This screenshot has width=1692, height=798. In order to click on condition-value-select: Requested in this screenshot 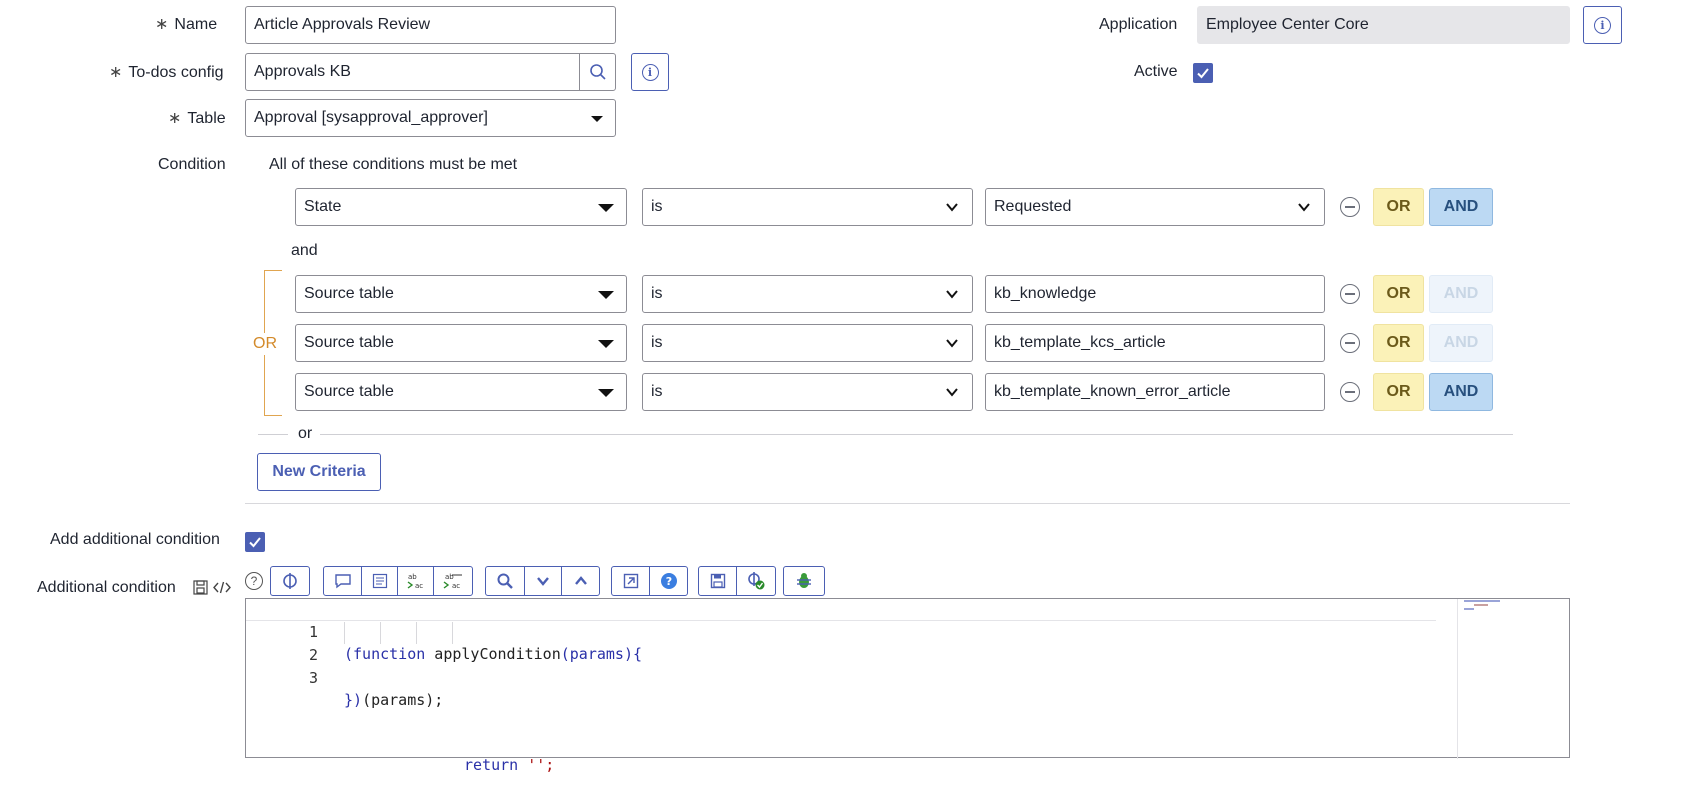, I will do `click(1155, 207)`.